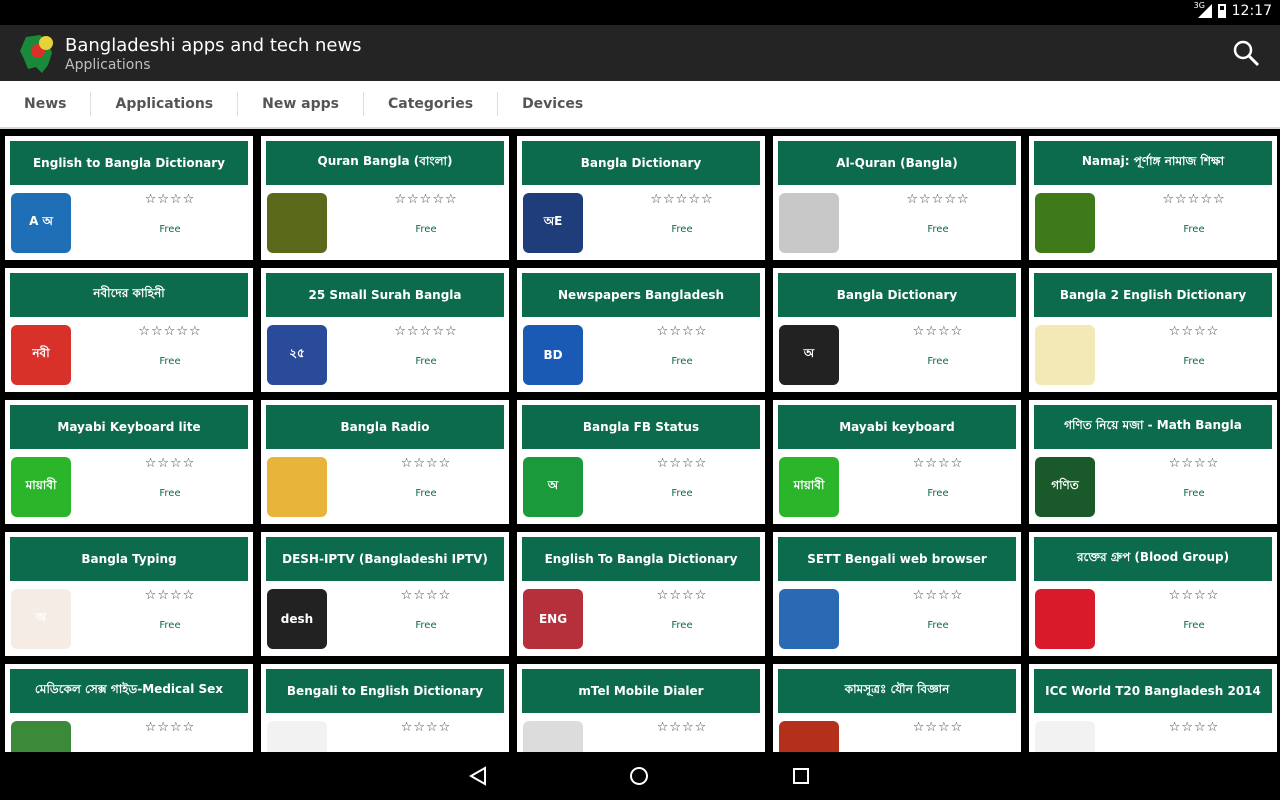 This screenshot has height=800, width=1280. I want to click on tab-new-apps: New apps, so click(301, 104).